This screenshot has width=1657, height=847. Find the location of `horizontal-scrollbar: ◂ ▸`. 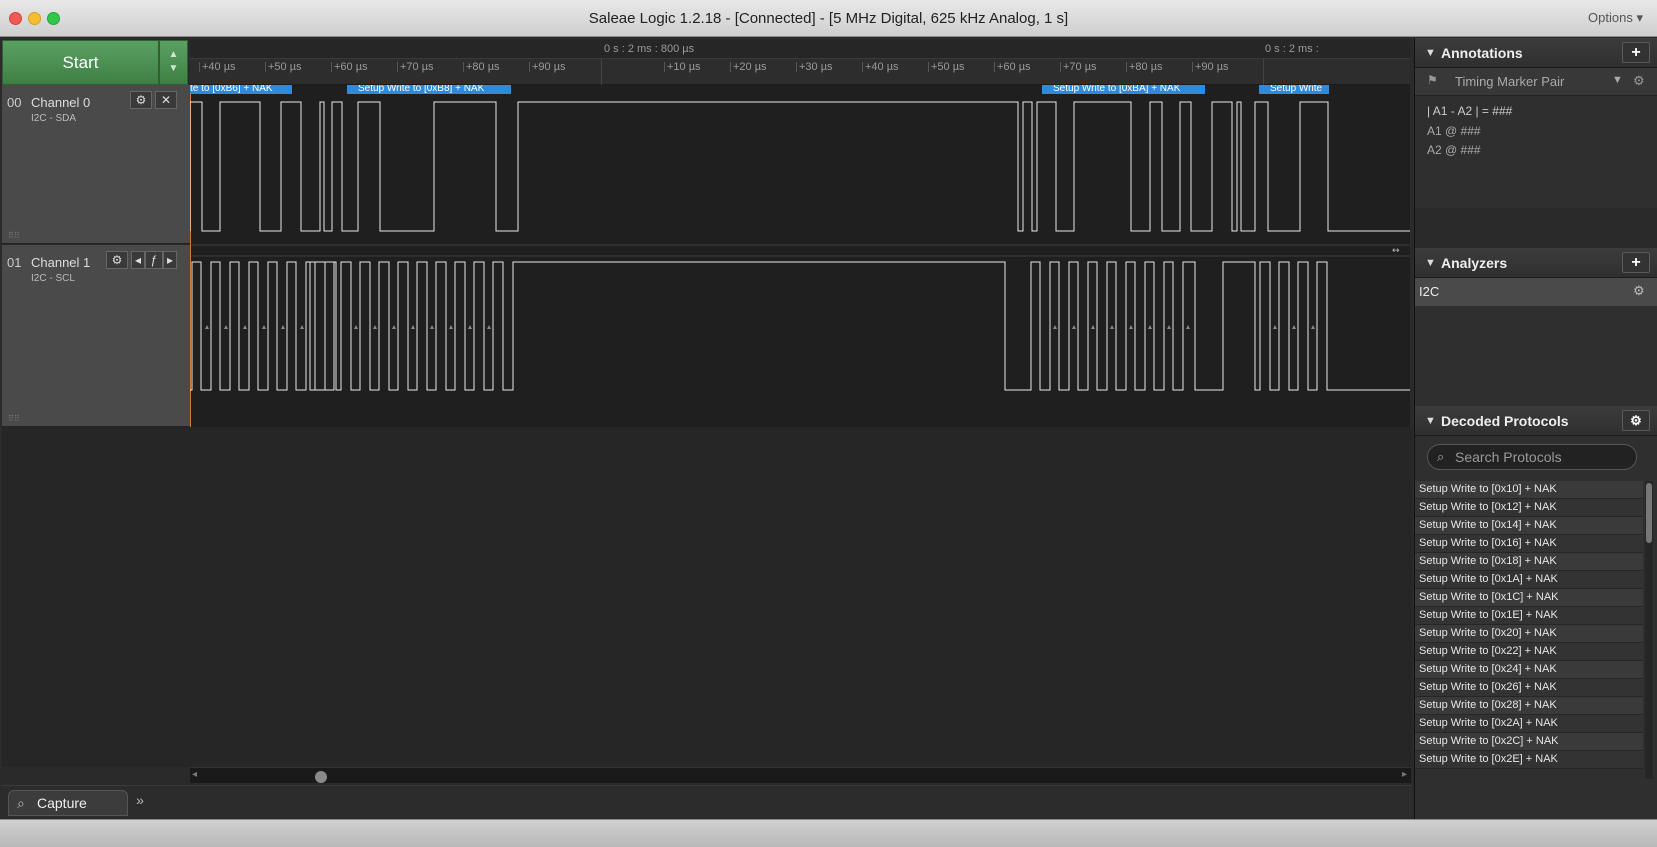

horizontal-scrollbar: ◂ ▸ is located at coordinates (800, 775).